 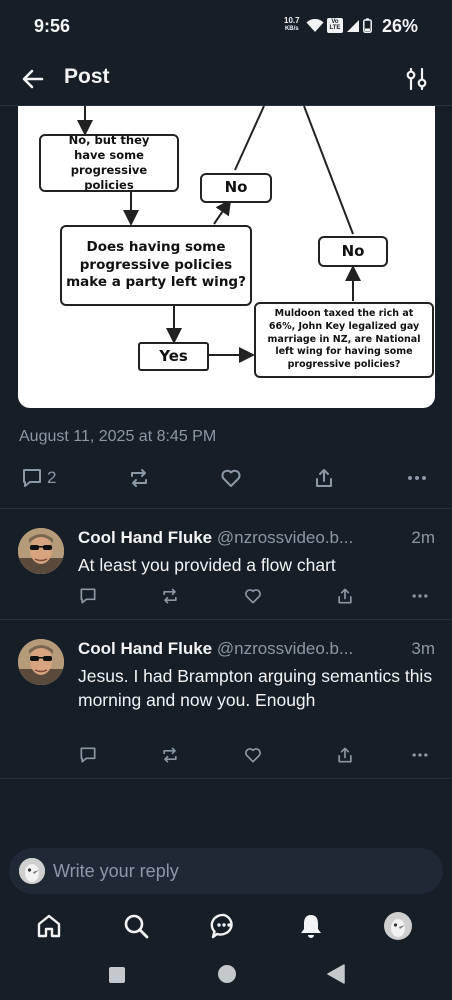 I want to click on back-nav-button, so click(x=336, y=974).